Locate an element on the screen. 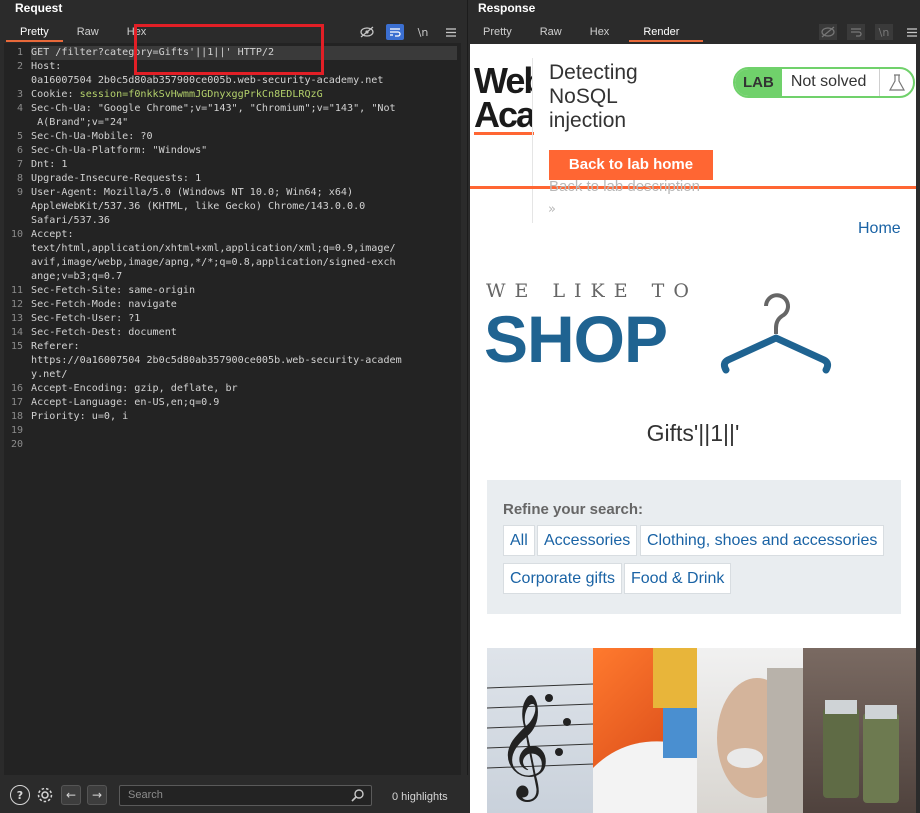 Image resolution: width=920 pixels, height=813 pixels. lab-status-badge: LAB Not solved is located at coordinates (824, 82).